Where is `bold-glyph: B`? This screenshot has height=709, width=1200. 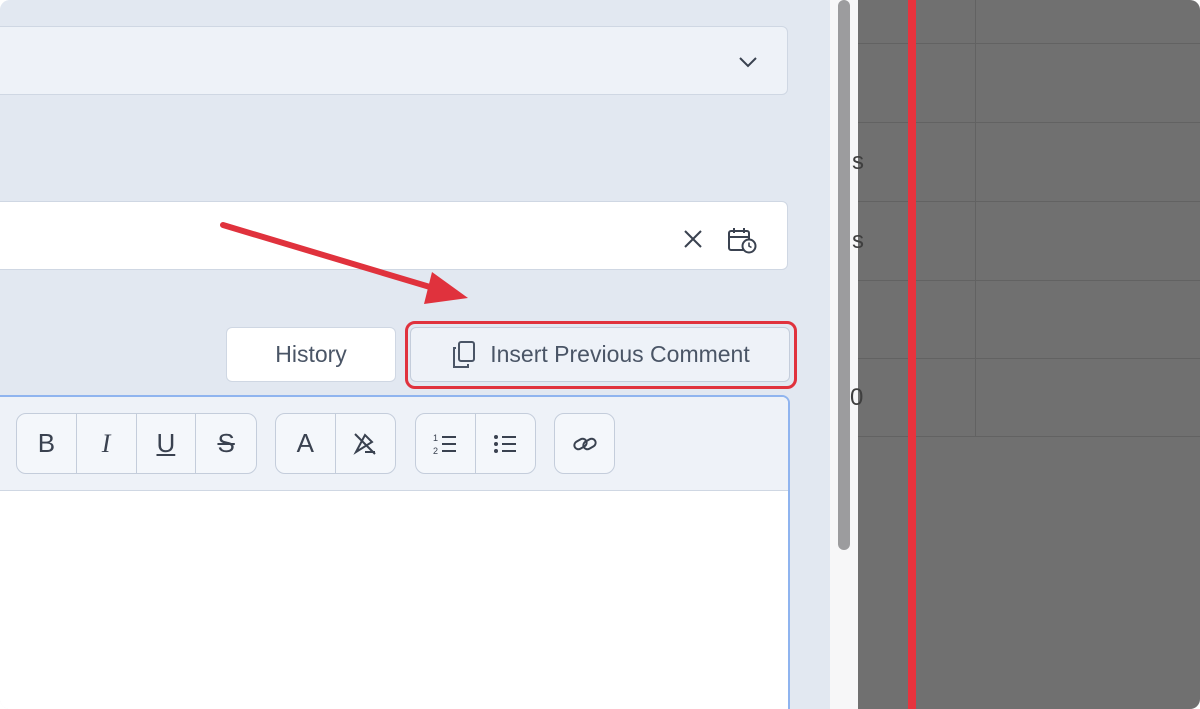 bold-glyph: B is located at coordinates (46, 443).